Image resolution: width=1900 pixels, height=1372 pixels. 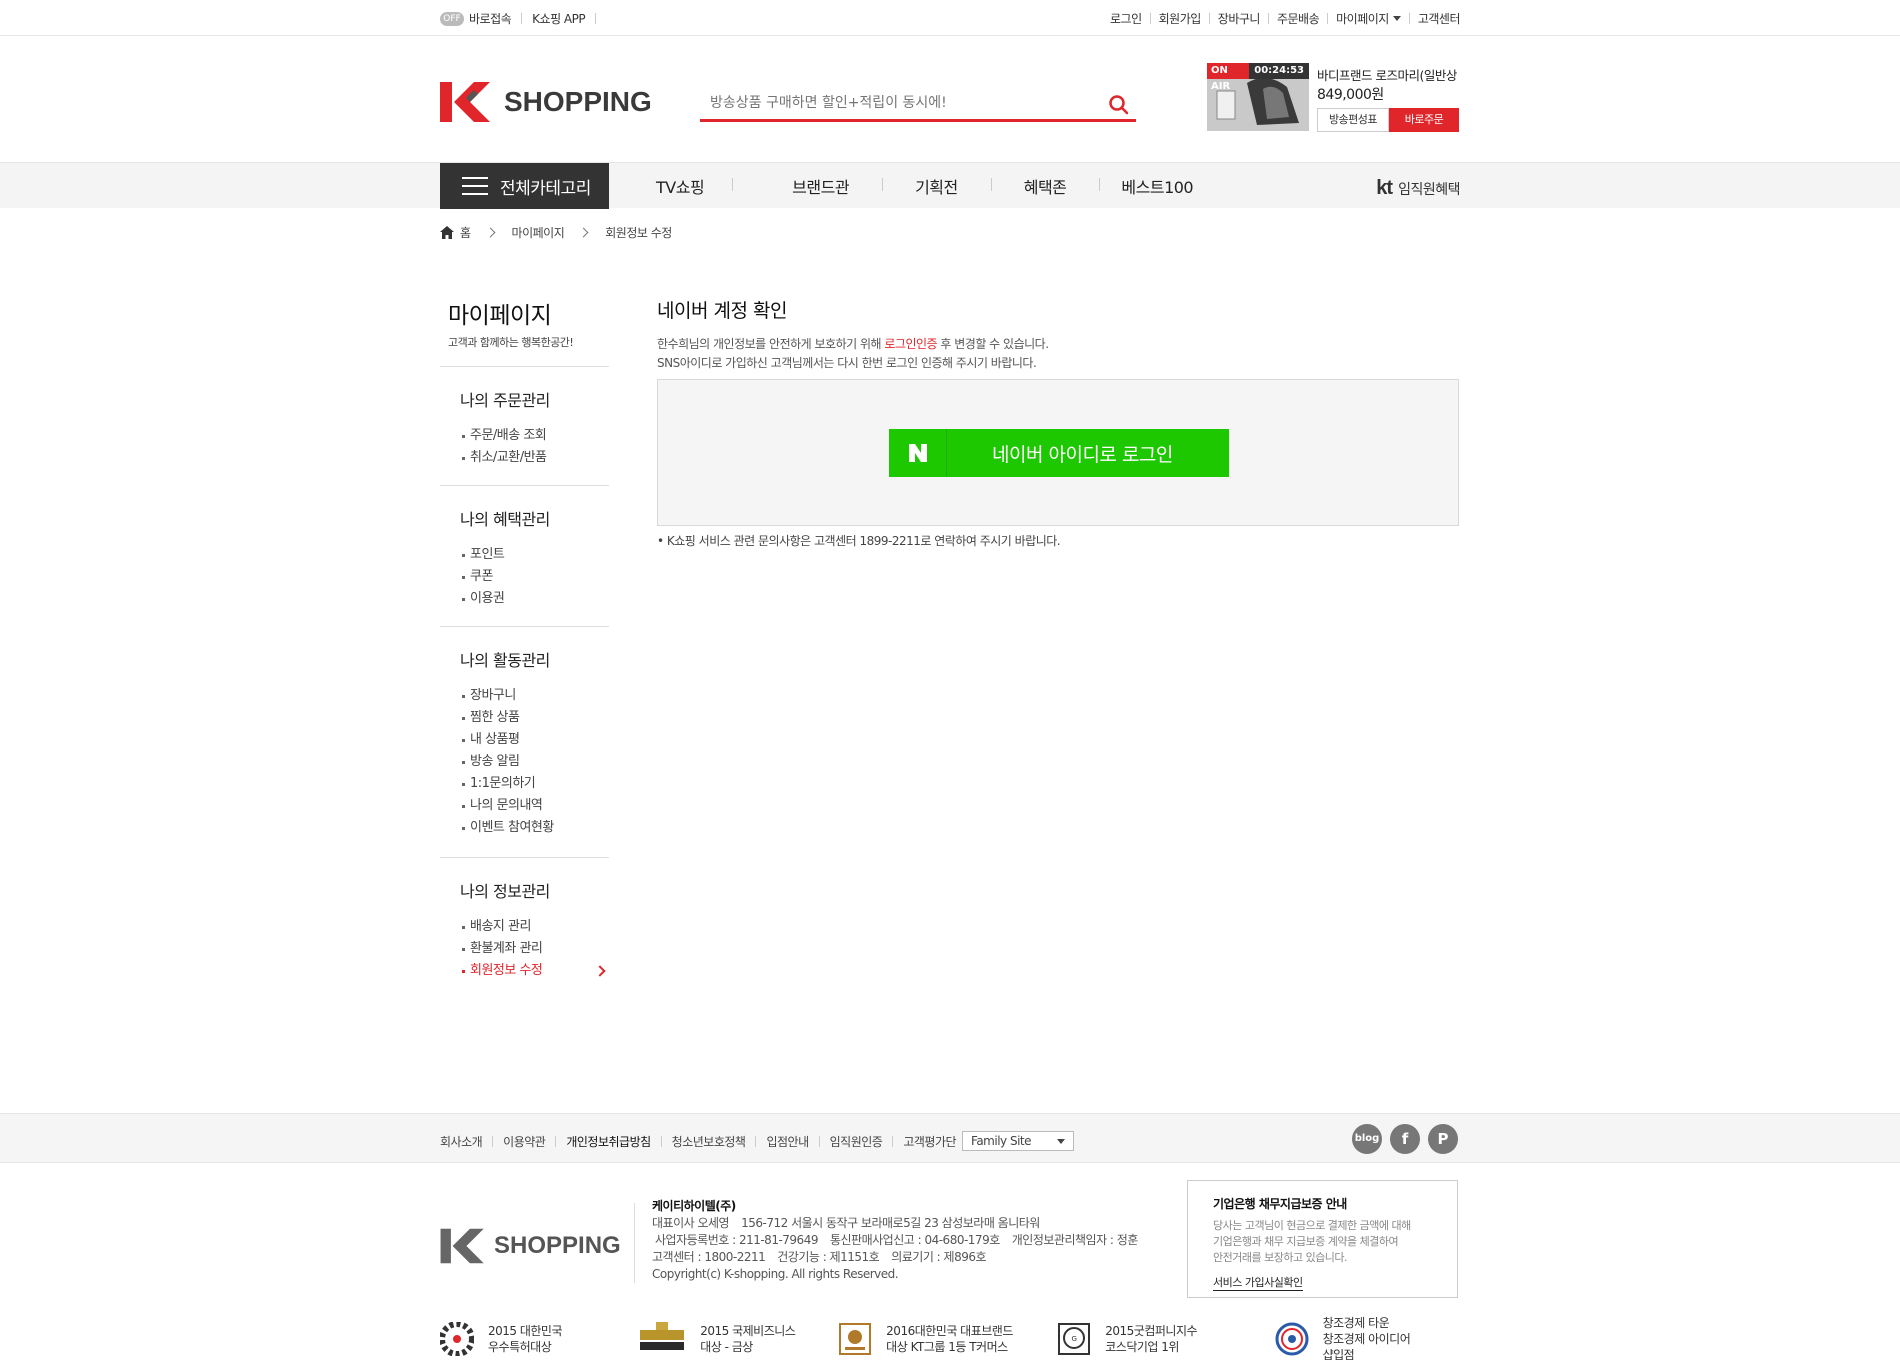 I want to click on facebook-icon: f, so click(x=1405, y=1139).